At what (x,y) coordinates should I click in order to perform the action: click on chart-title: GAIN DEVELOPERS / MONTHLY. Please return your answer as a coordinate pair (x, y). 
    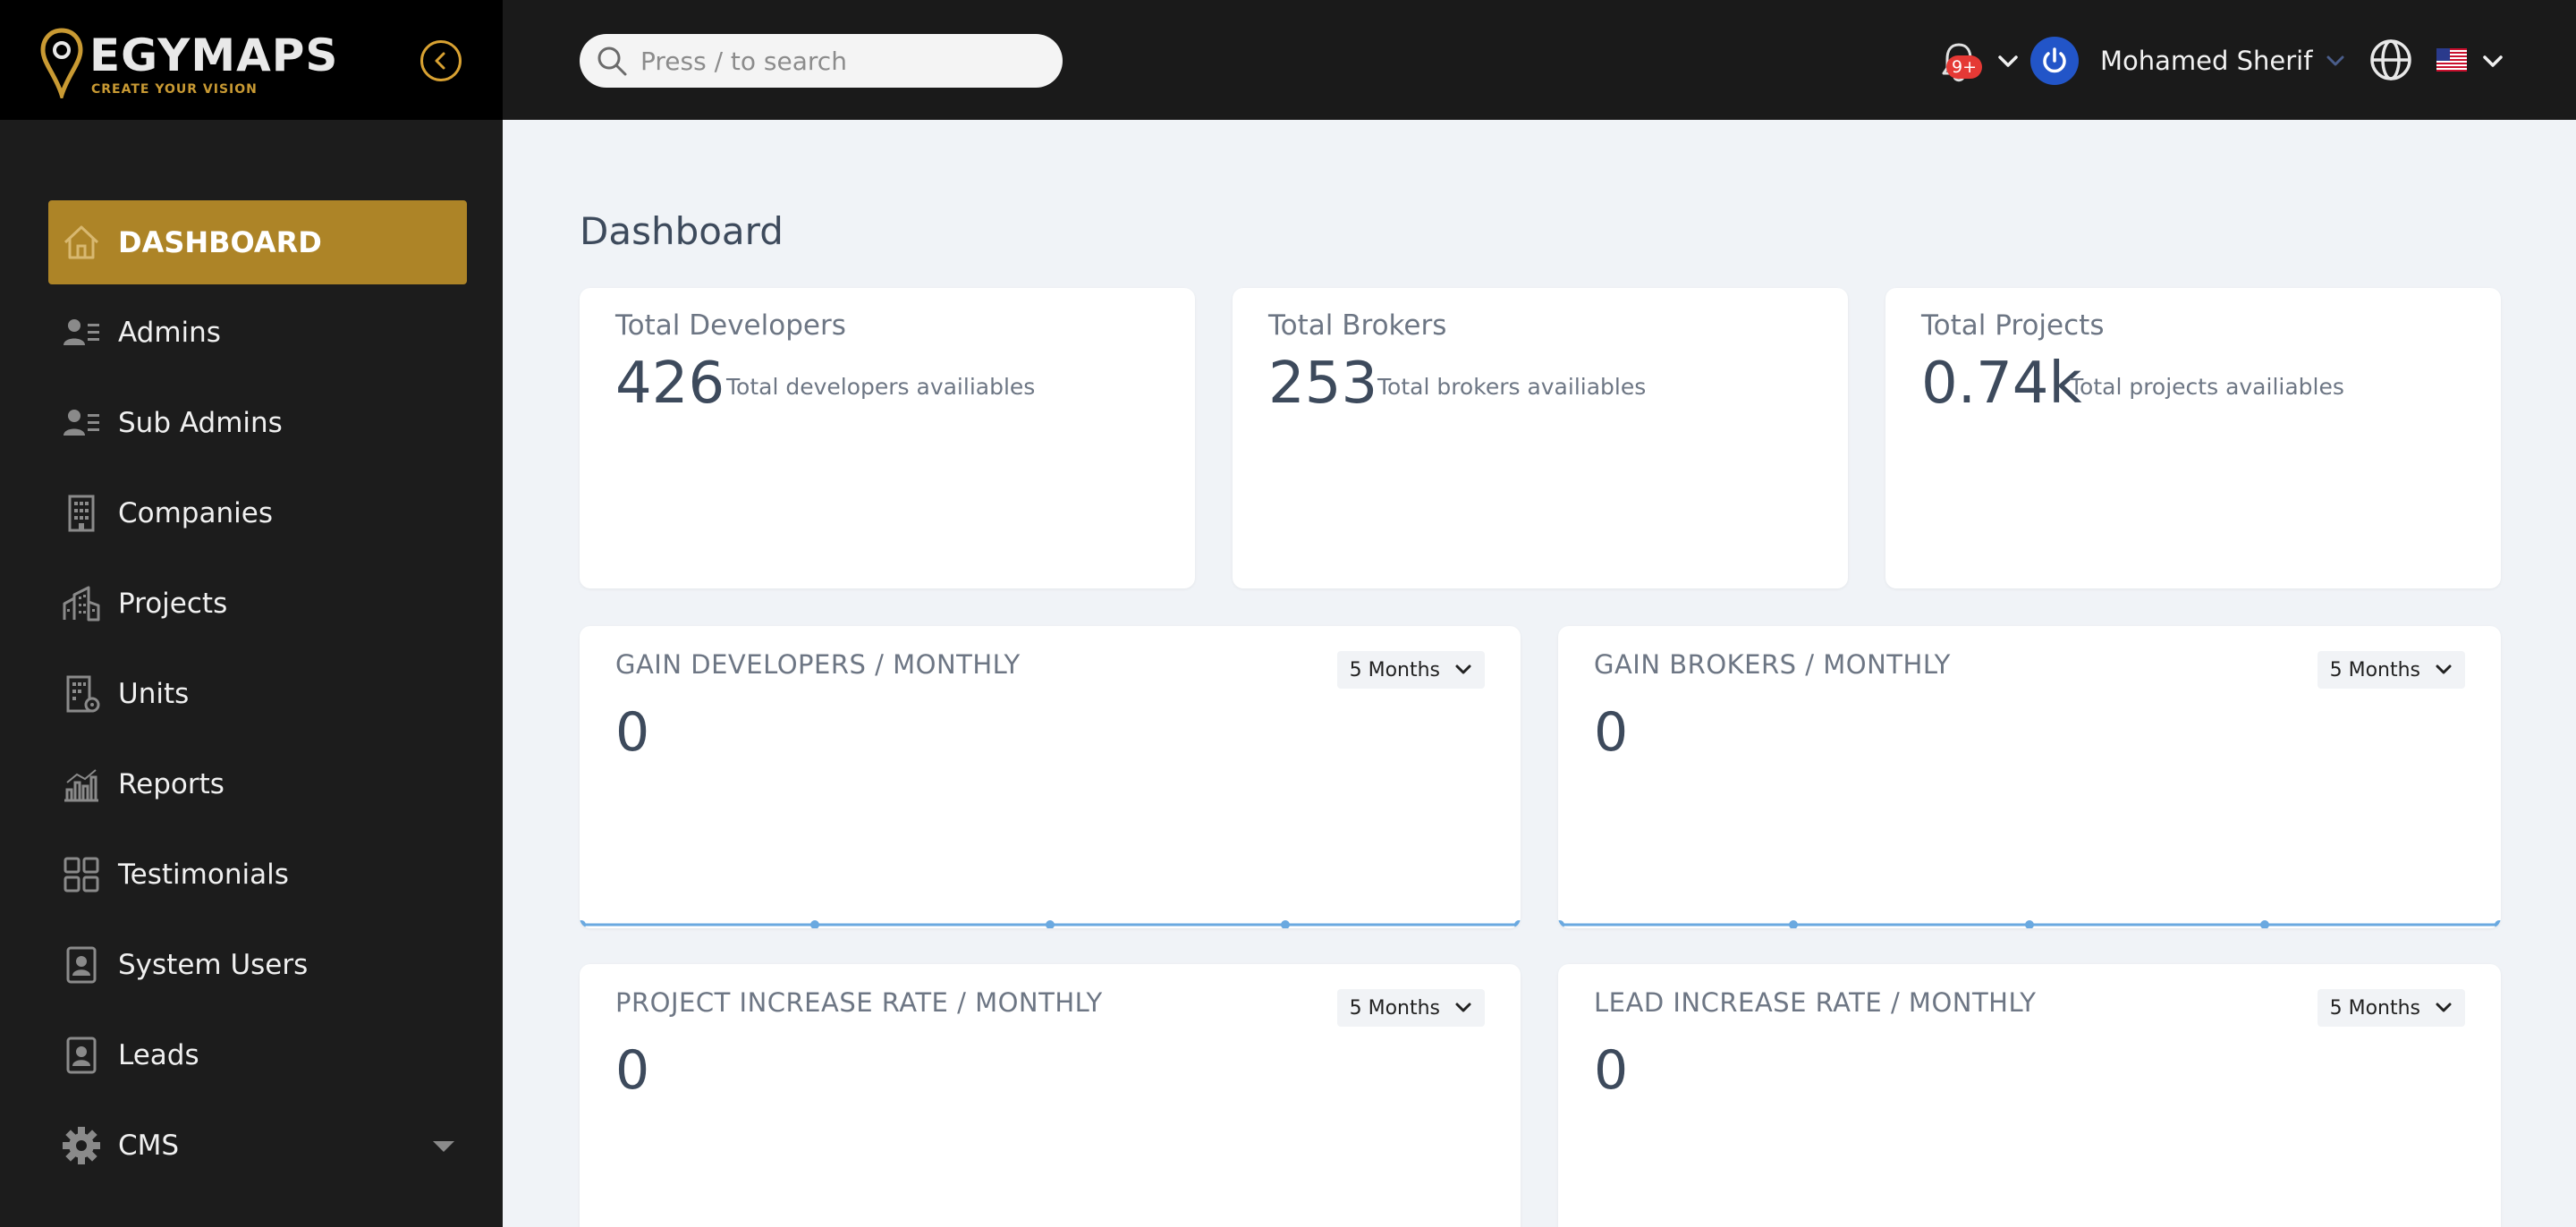
    Looking at the image, I should click on (818, 664).